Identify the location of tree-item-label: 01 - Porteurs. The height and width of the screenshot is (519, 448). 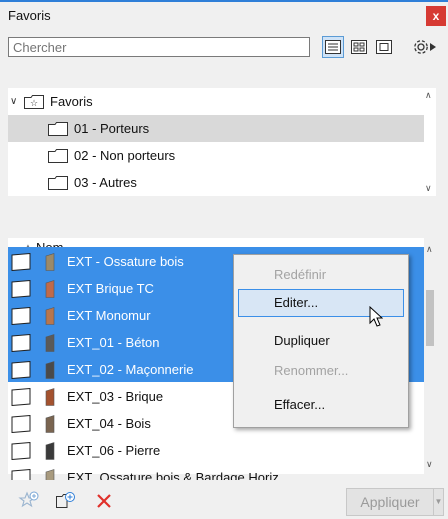
(112, 128).